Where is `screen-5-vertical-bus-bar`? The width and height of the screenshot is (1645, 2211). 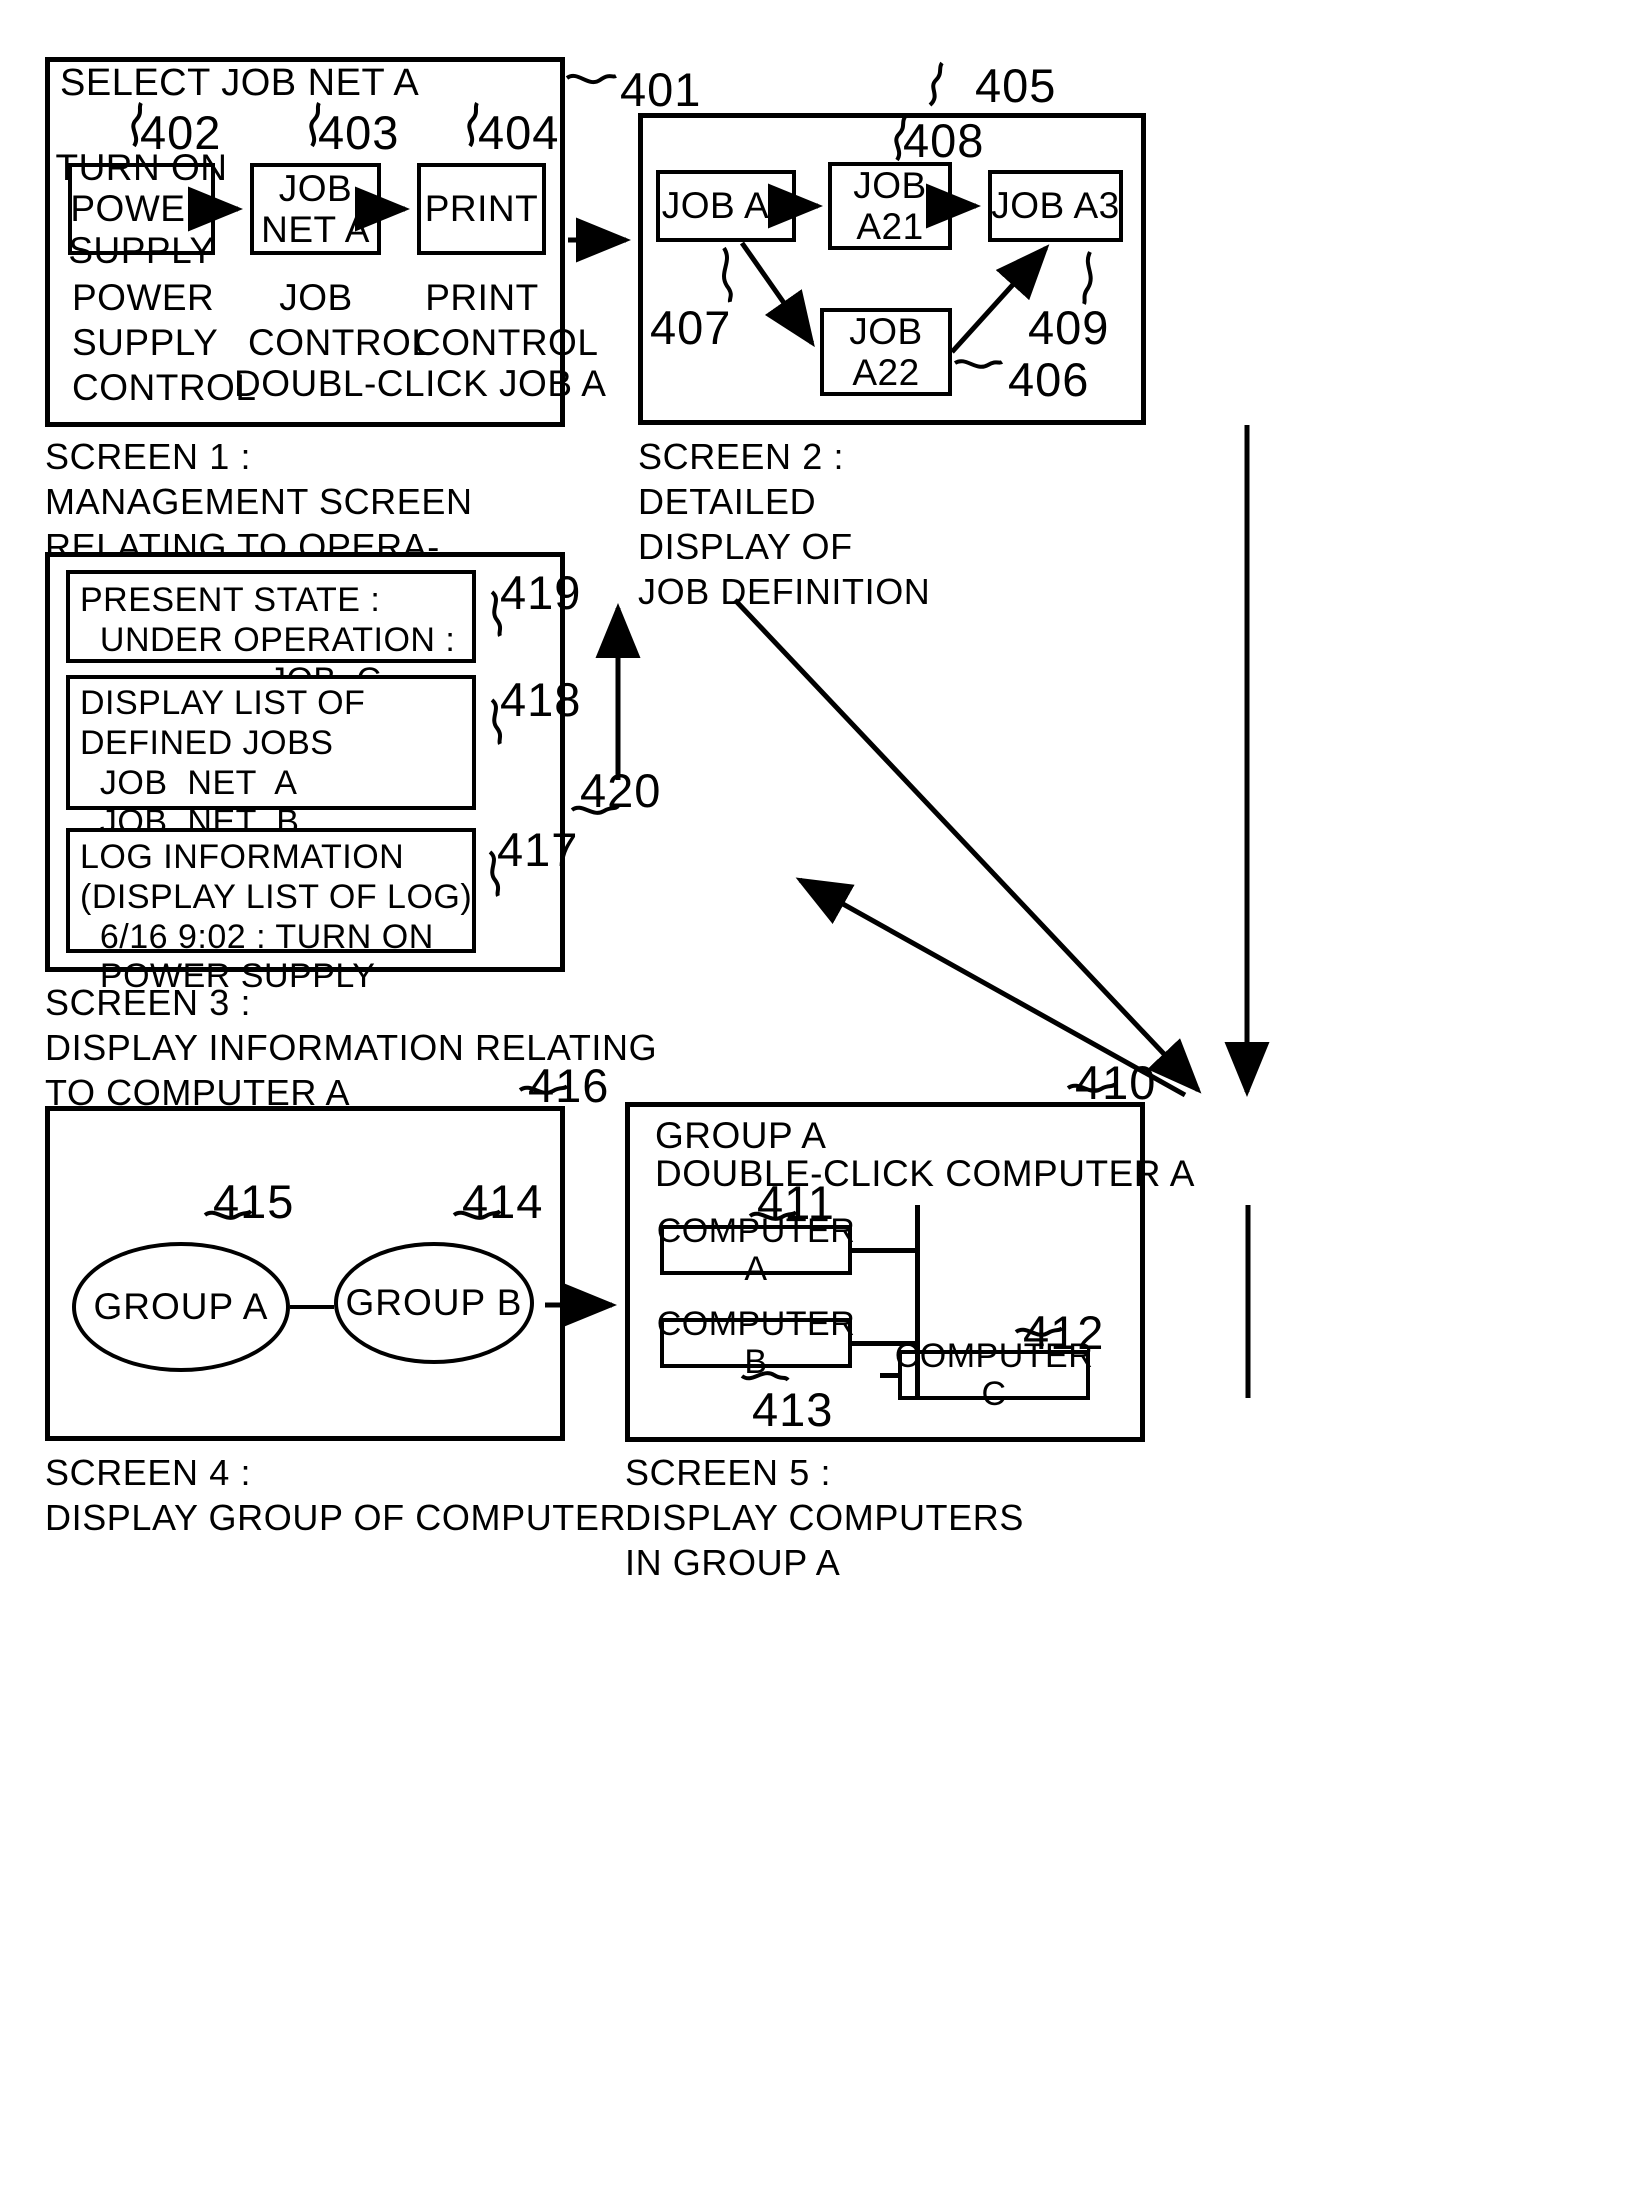 screen-5-vertical-bus-bar is located at coordinates (917, 1302).